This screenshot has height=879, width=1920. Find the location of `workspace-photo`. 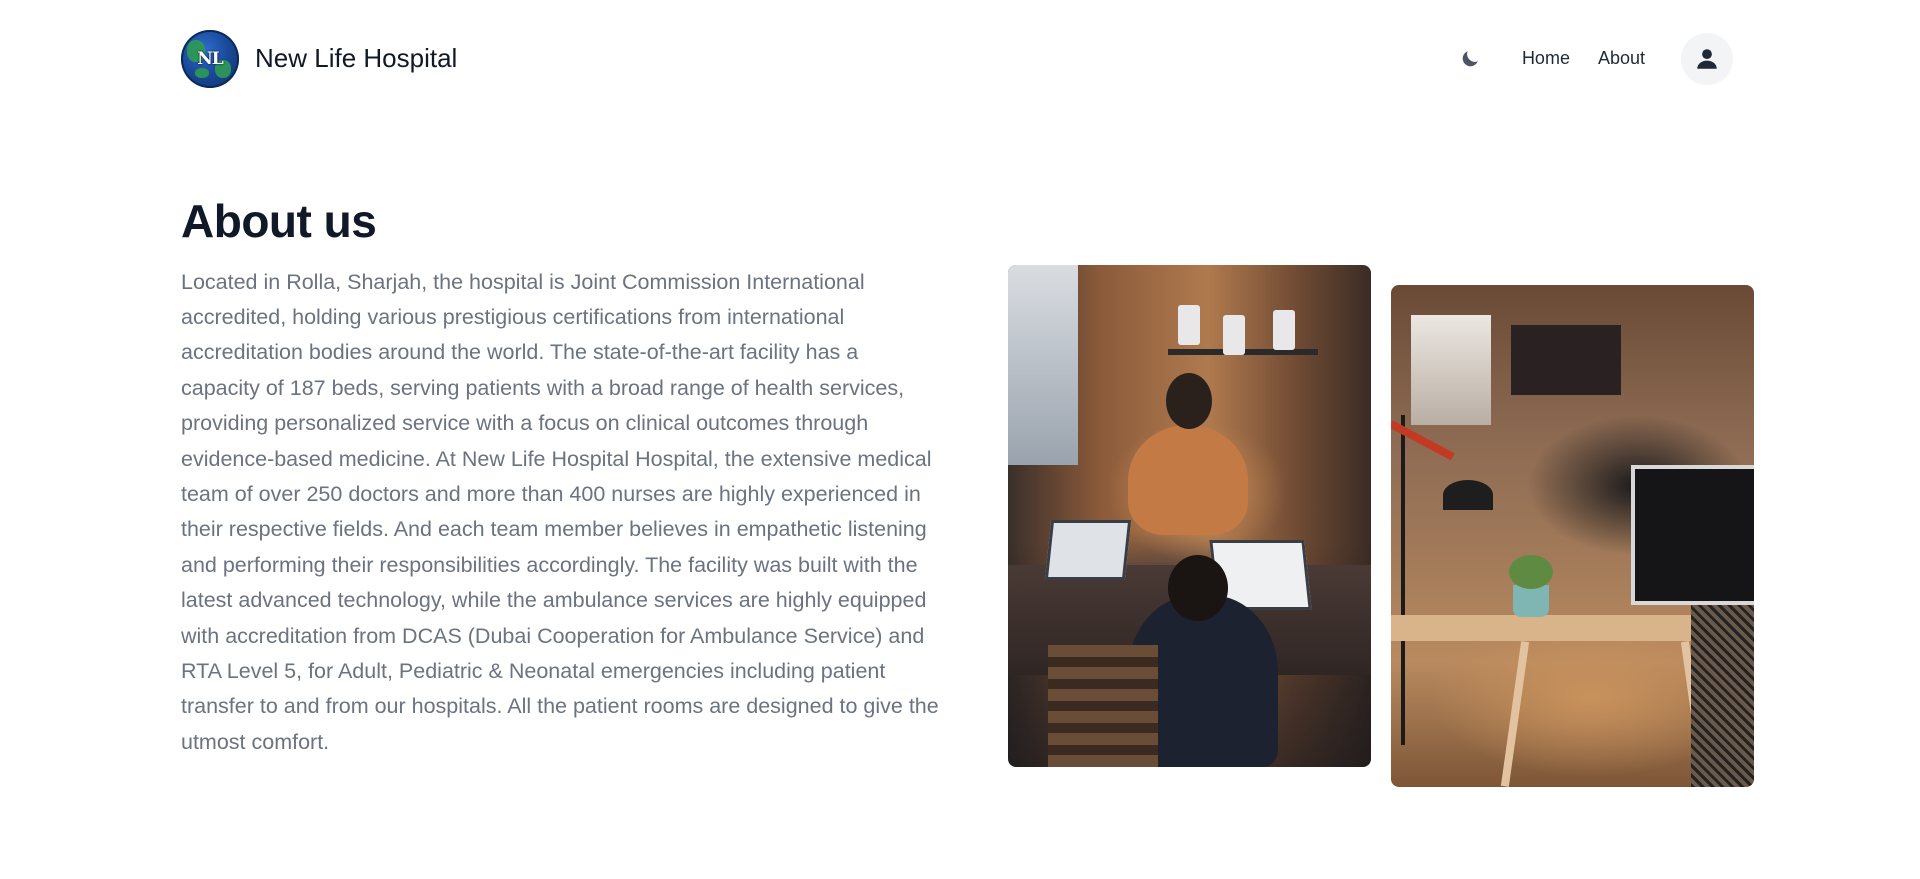

workspace-photo is located at coordinates (1572, 536).